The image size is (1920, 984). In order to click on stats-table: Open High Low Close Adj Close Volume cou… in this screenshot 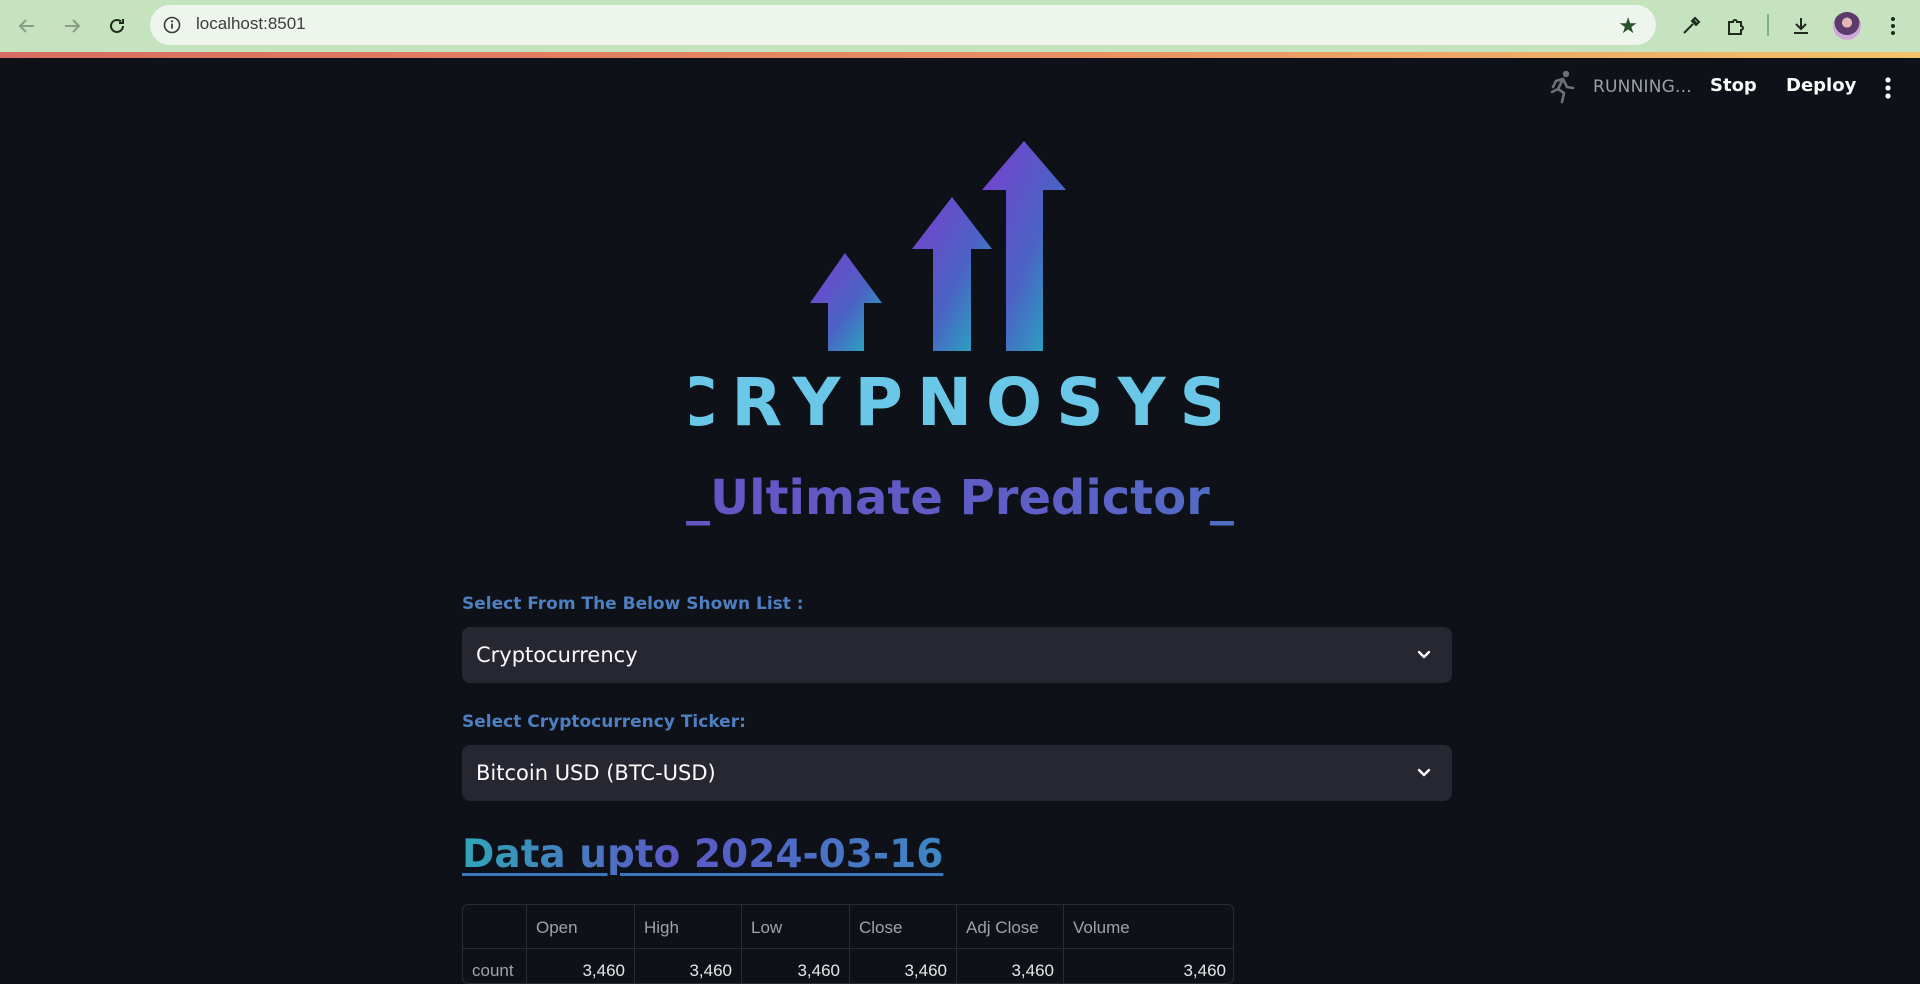, I will do `click(848, 944)`.